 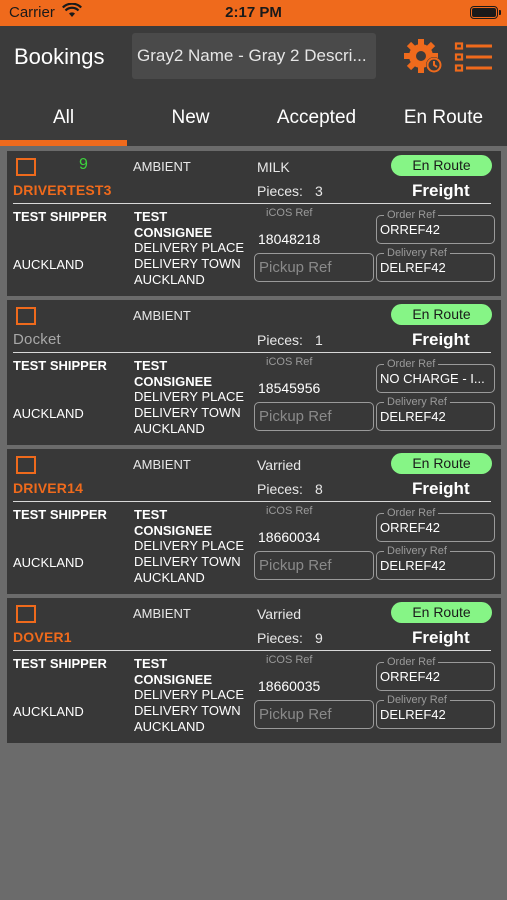 What do you see at coordinates (319, 191) in the screenshot?
I see `pieces-value: 3` at bounding box center [319, 191].